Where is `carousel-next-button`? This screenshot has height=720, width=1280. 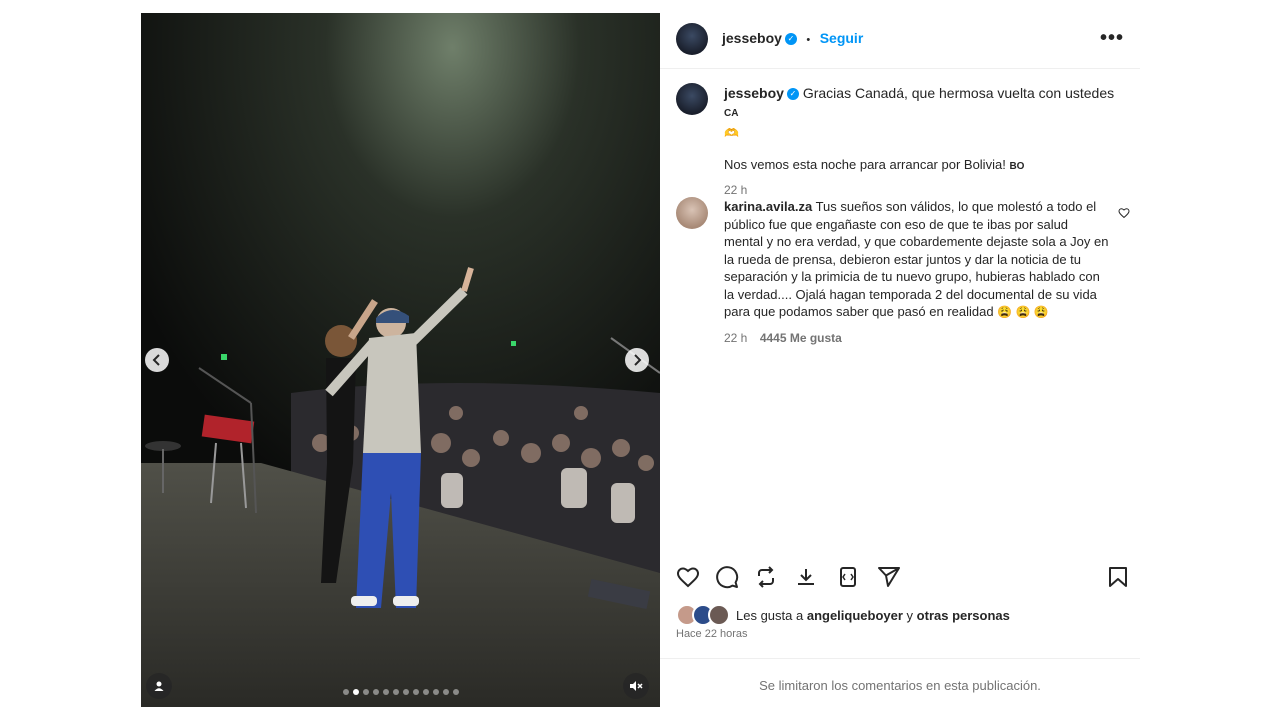 carousel-next-button is located at coordinates (637, 360).